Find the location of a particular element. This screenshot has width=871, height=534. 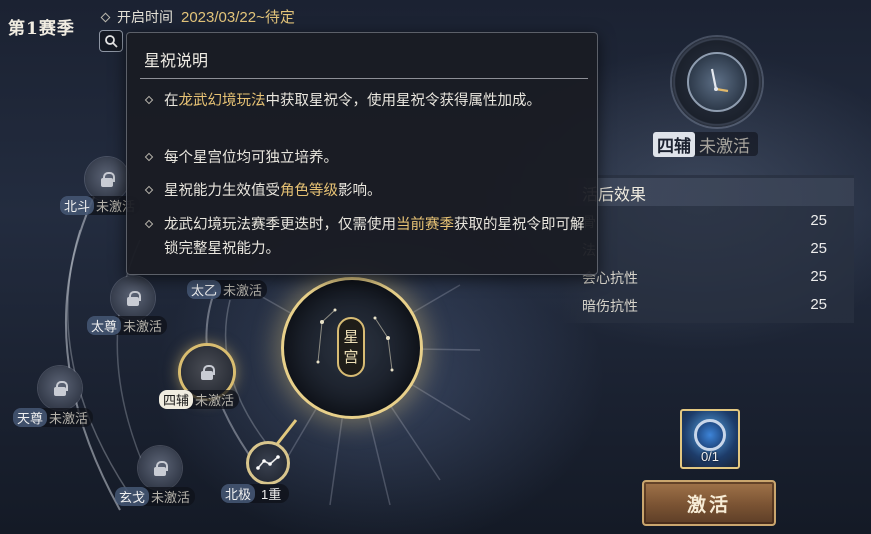

search-icon is located at coordinates (111, 41).